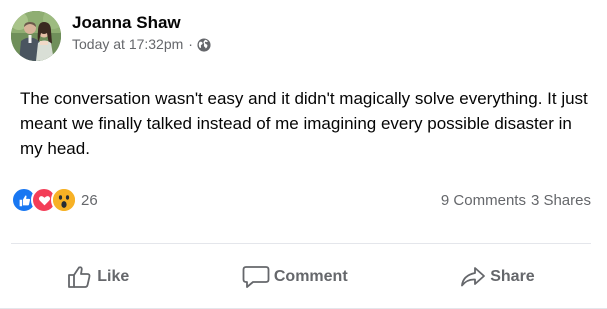 The height and width of the screenshot is (309, 607). What do you see at coordinates (89, 200) in the screenshot?
I see `reaction-count: 26` at bounding box center [89, 200].